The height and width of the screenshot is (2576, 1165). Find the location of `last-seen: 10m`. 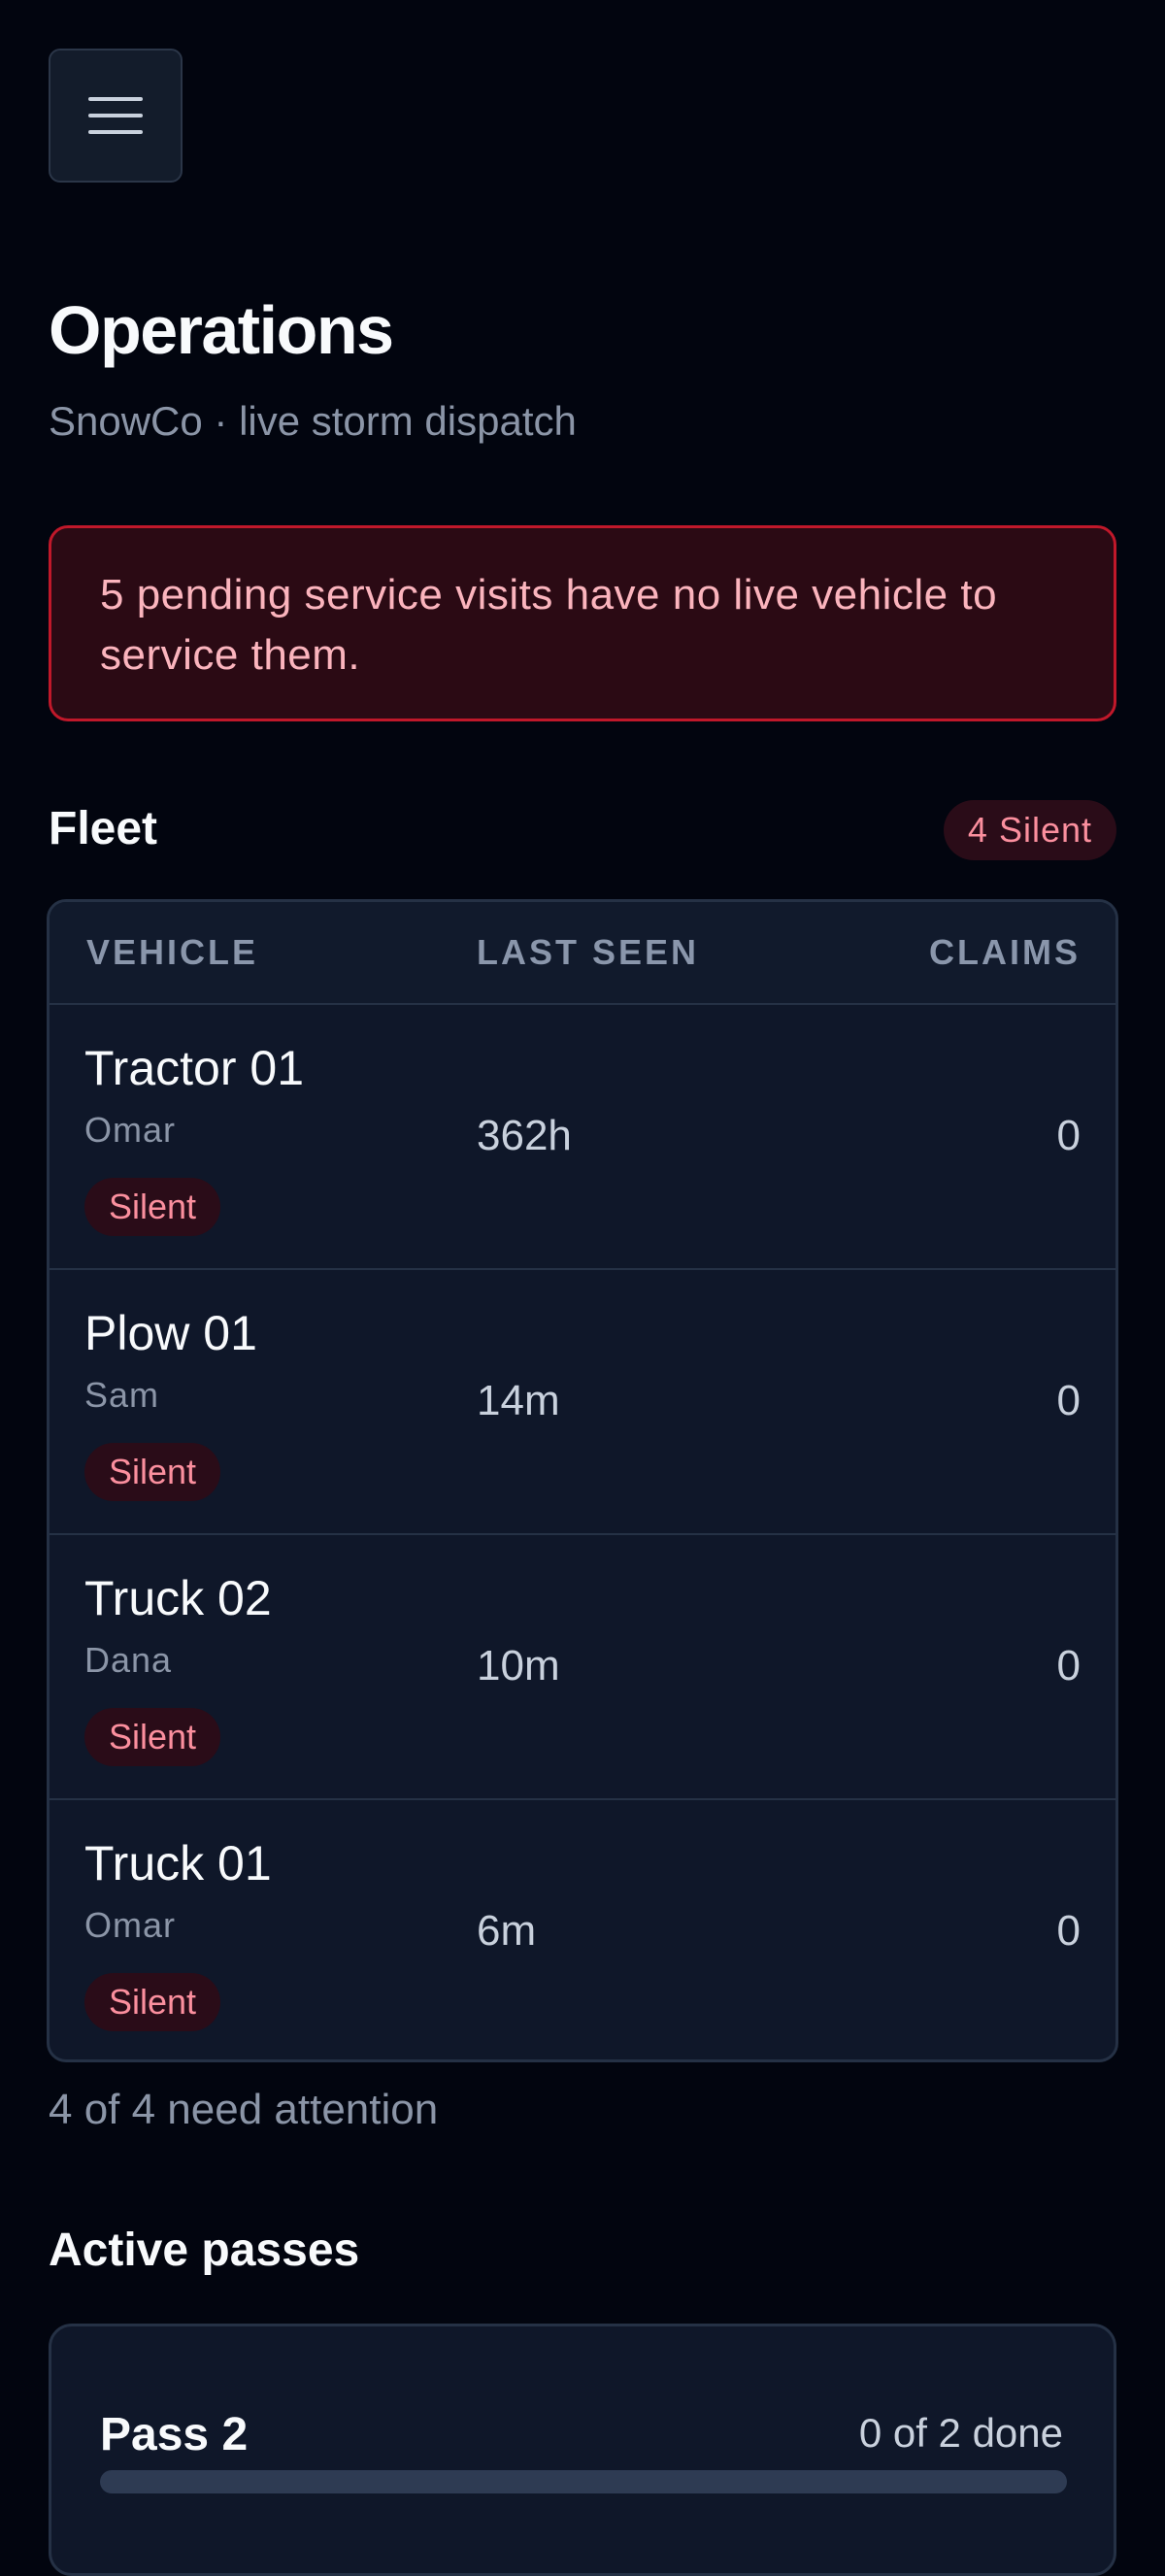

last-seen: 10m is located at coordinates (518, 1666).